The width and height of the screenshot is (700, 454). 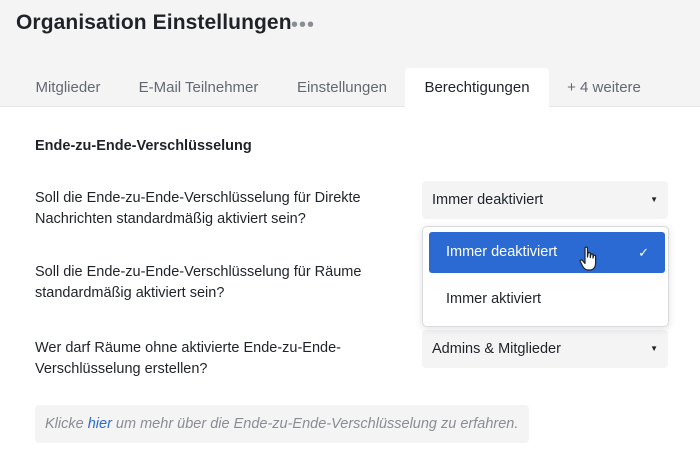 I want to click on rooms-without-e2e-select: Admins & Mitglieder ▼, so click(x=545, y=349).